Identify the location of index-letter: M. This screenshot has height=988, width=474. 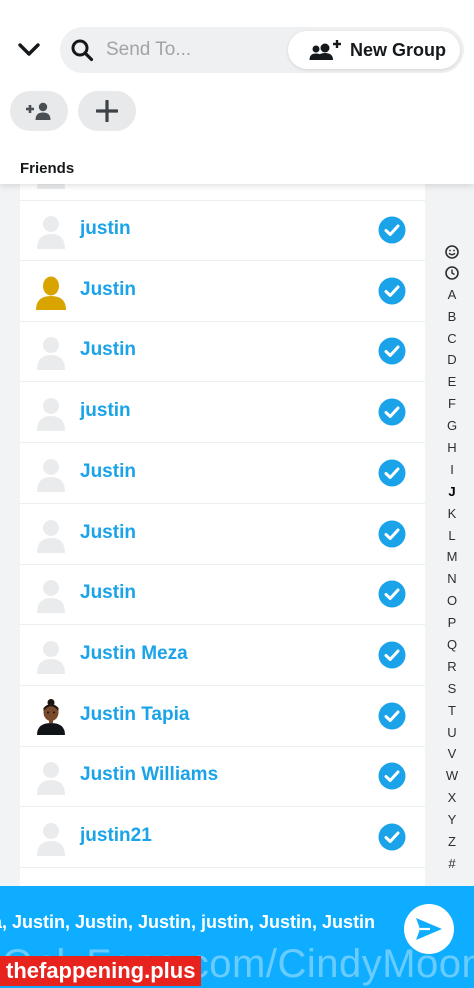
(452, 557).